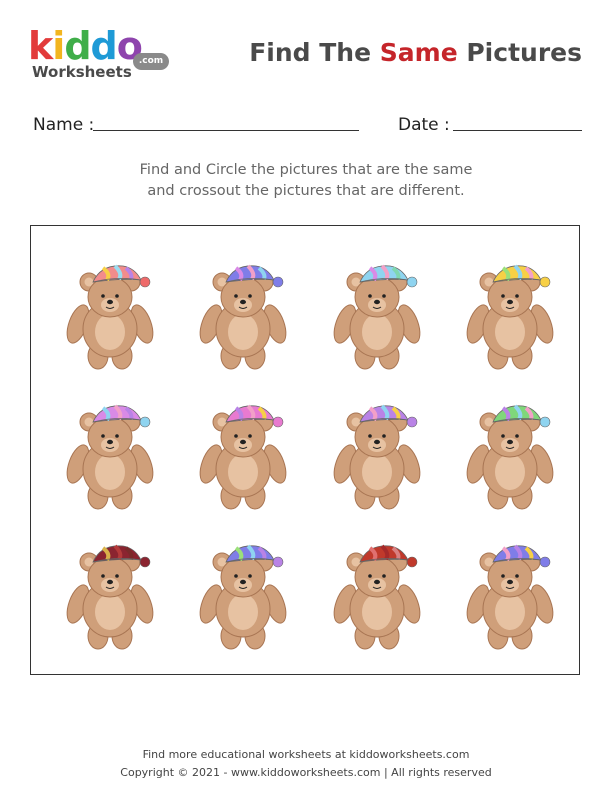 The width and height of the screenshot is (612, 792). What do you see at coordinates (424, 125) in the screenshot?
I see `date-label: Date :` at bounding box center [424, 125].